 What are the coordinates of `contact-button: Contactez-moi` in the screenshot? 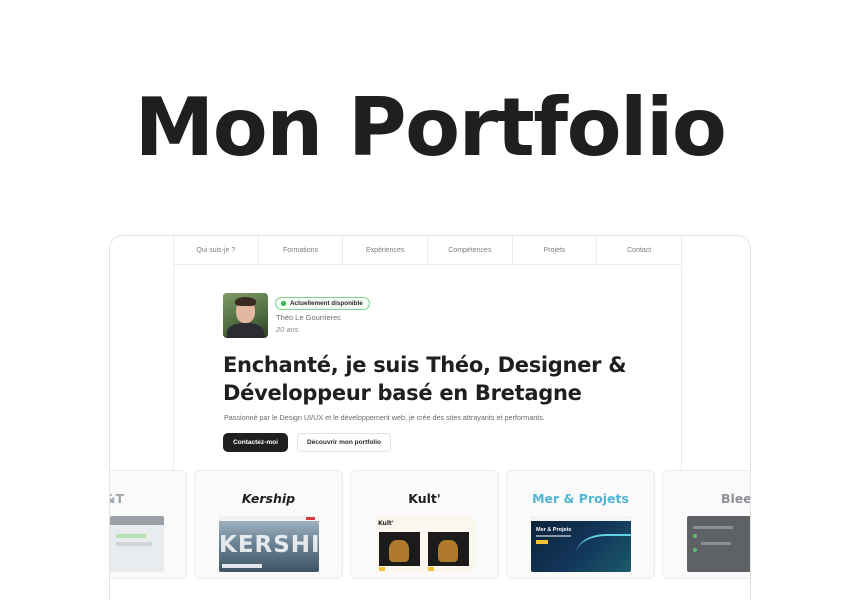 It's located at (255, 442).